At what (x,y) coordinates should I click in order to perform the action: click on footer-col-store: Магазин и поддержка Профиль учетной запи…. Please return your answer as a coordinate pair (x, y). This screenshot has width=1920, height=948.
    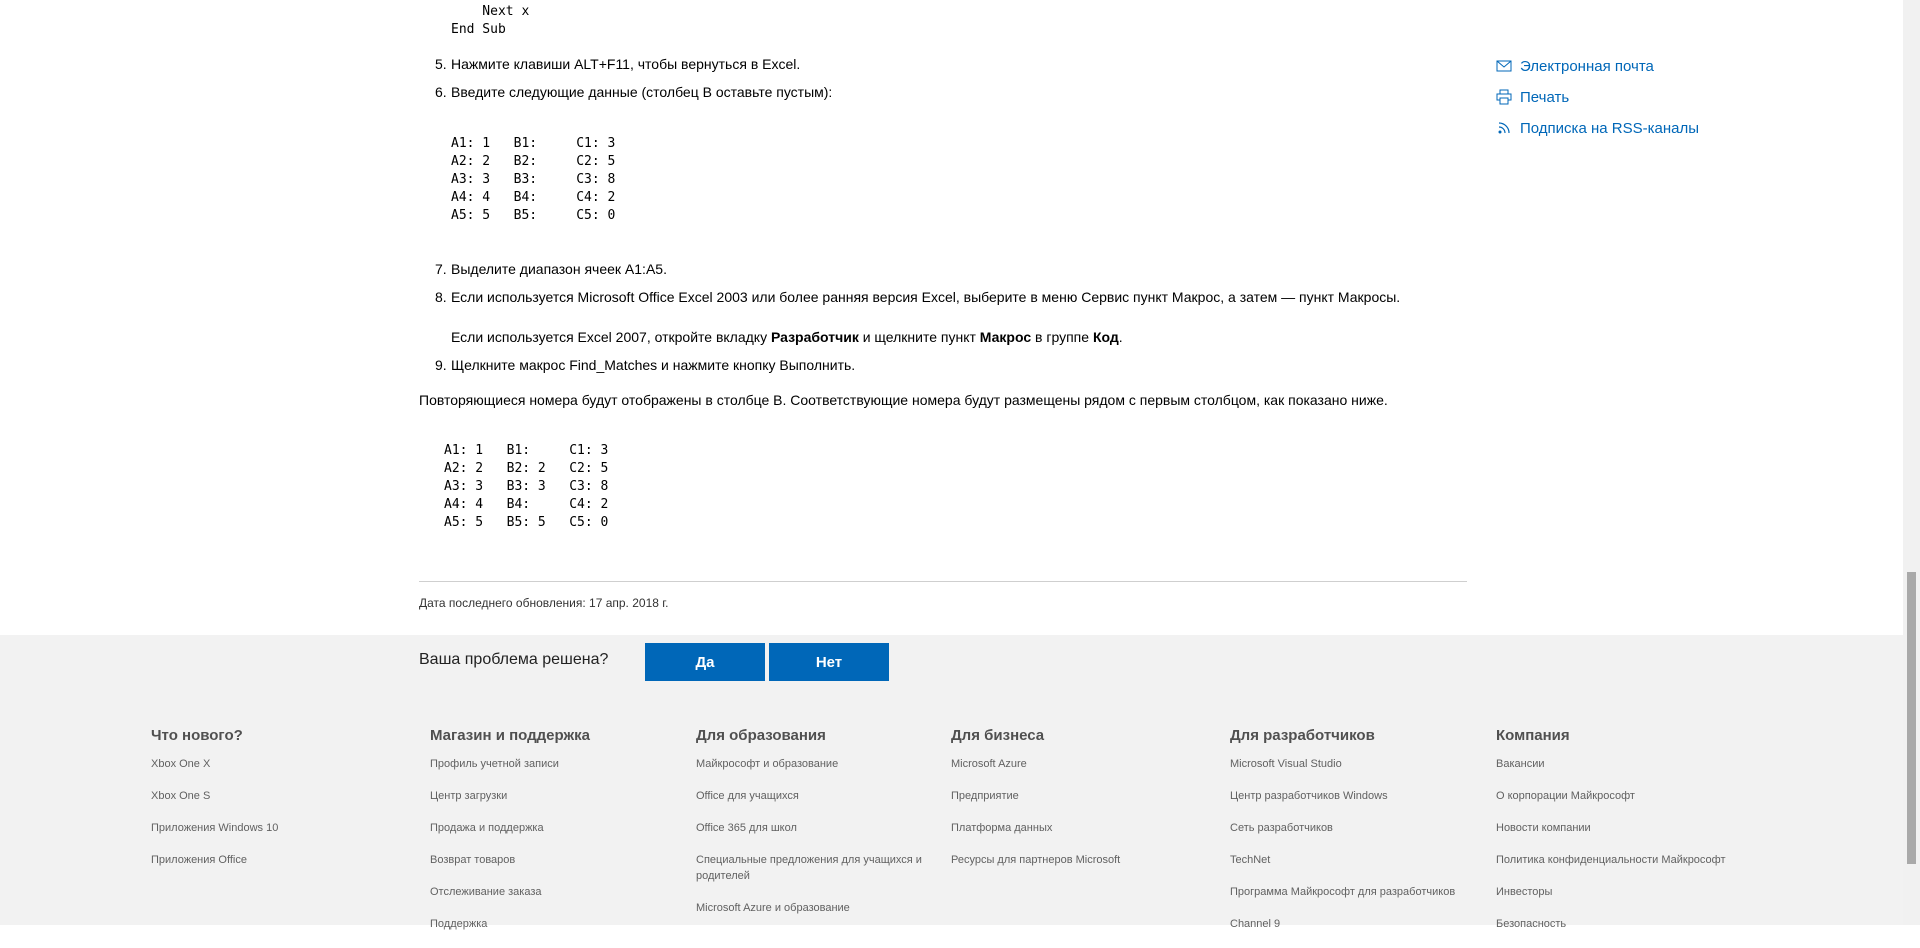
    Looking at the image, I should click on (510, 837).